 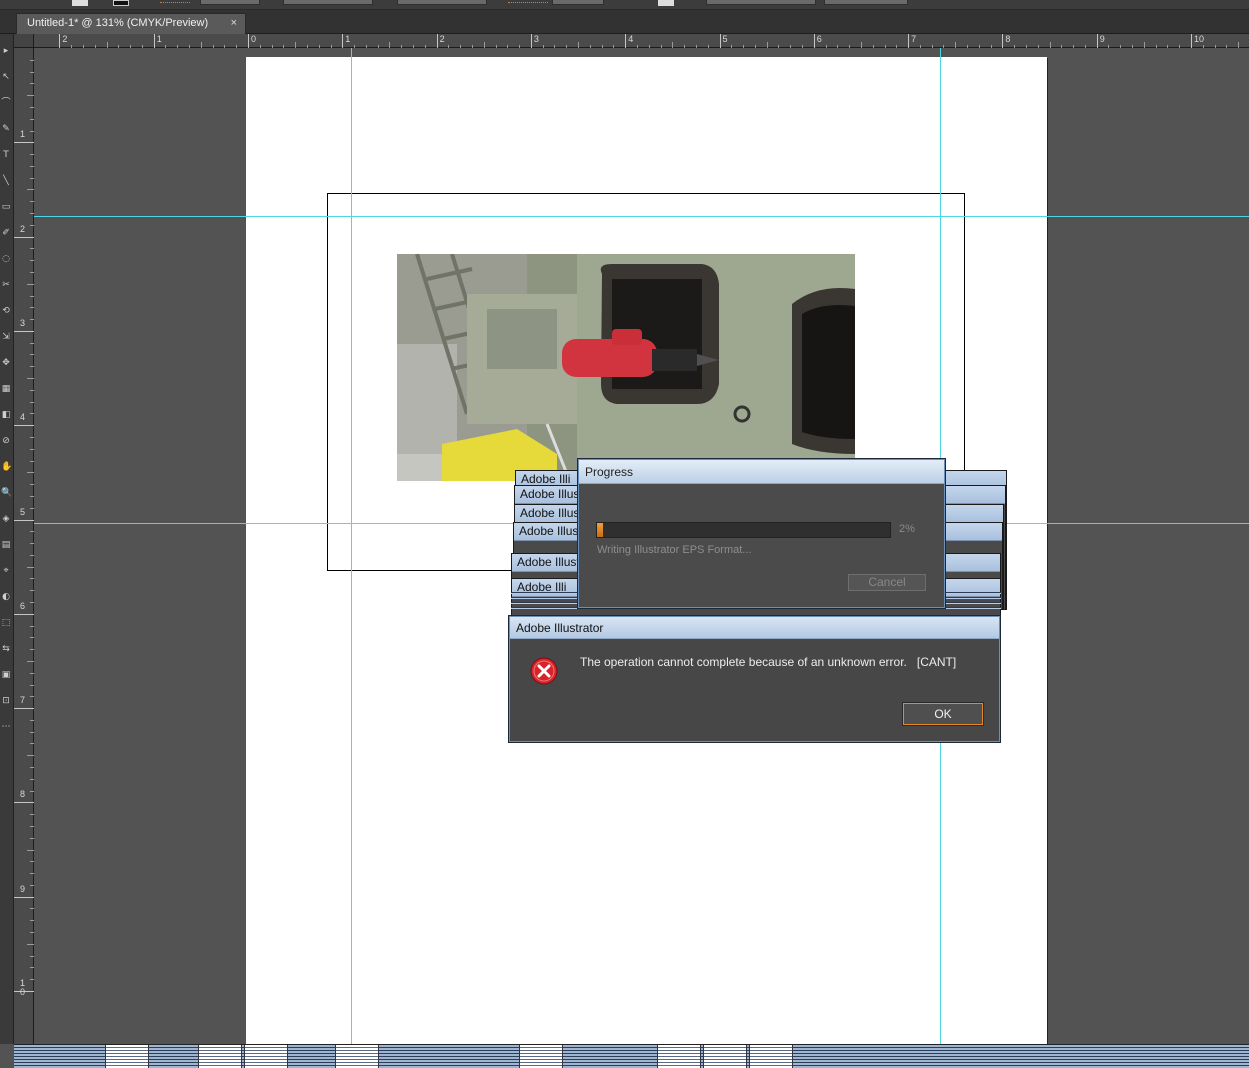 What do you see at coordinates (6, 571) in the screenshot?
I see `eyedropper-tool-icon: ⌖` at bounding box center [6, 571].